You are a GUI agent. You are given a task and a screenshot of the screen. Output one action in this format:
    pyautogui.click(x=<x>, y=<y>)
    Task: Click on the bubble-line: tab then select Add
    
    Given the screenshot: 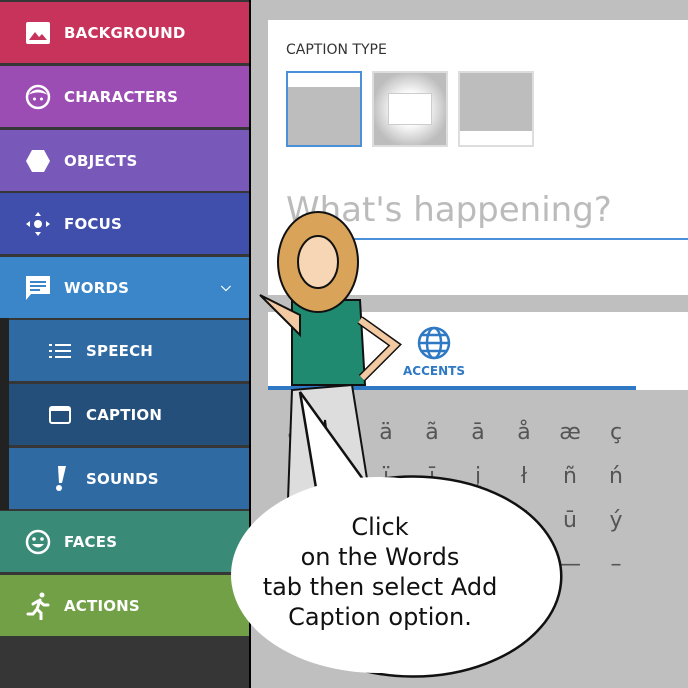 What is the action you would take?
    pyautogui.click(x=380, y=587)
    